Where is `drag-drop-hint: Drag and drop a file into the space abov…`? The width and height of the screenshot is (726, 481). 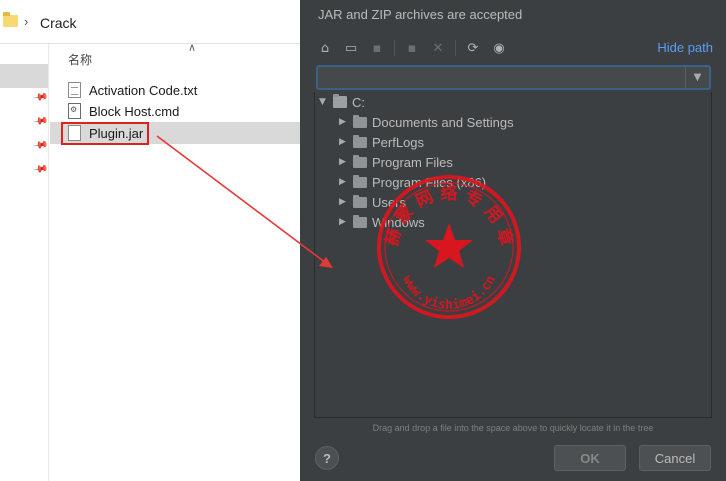
drag-drop-hint: Drag and drop a file into the space abov… is located at coordinates (513, 428).